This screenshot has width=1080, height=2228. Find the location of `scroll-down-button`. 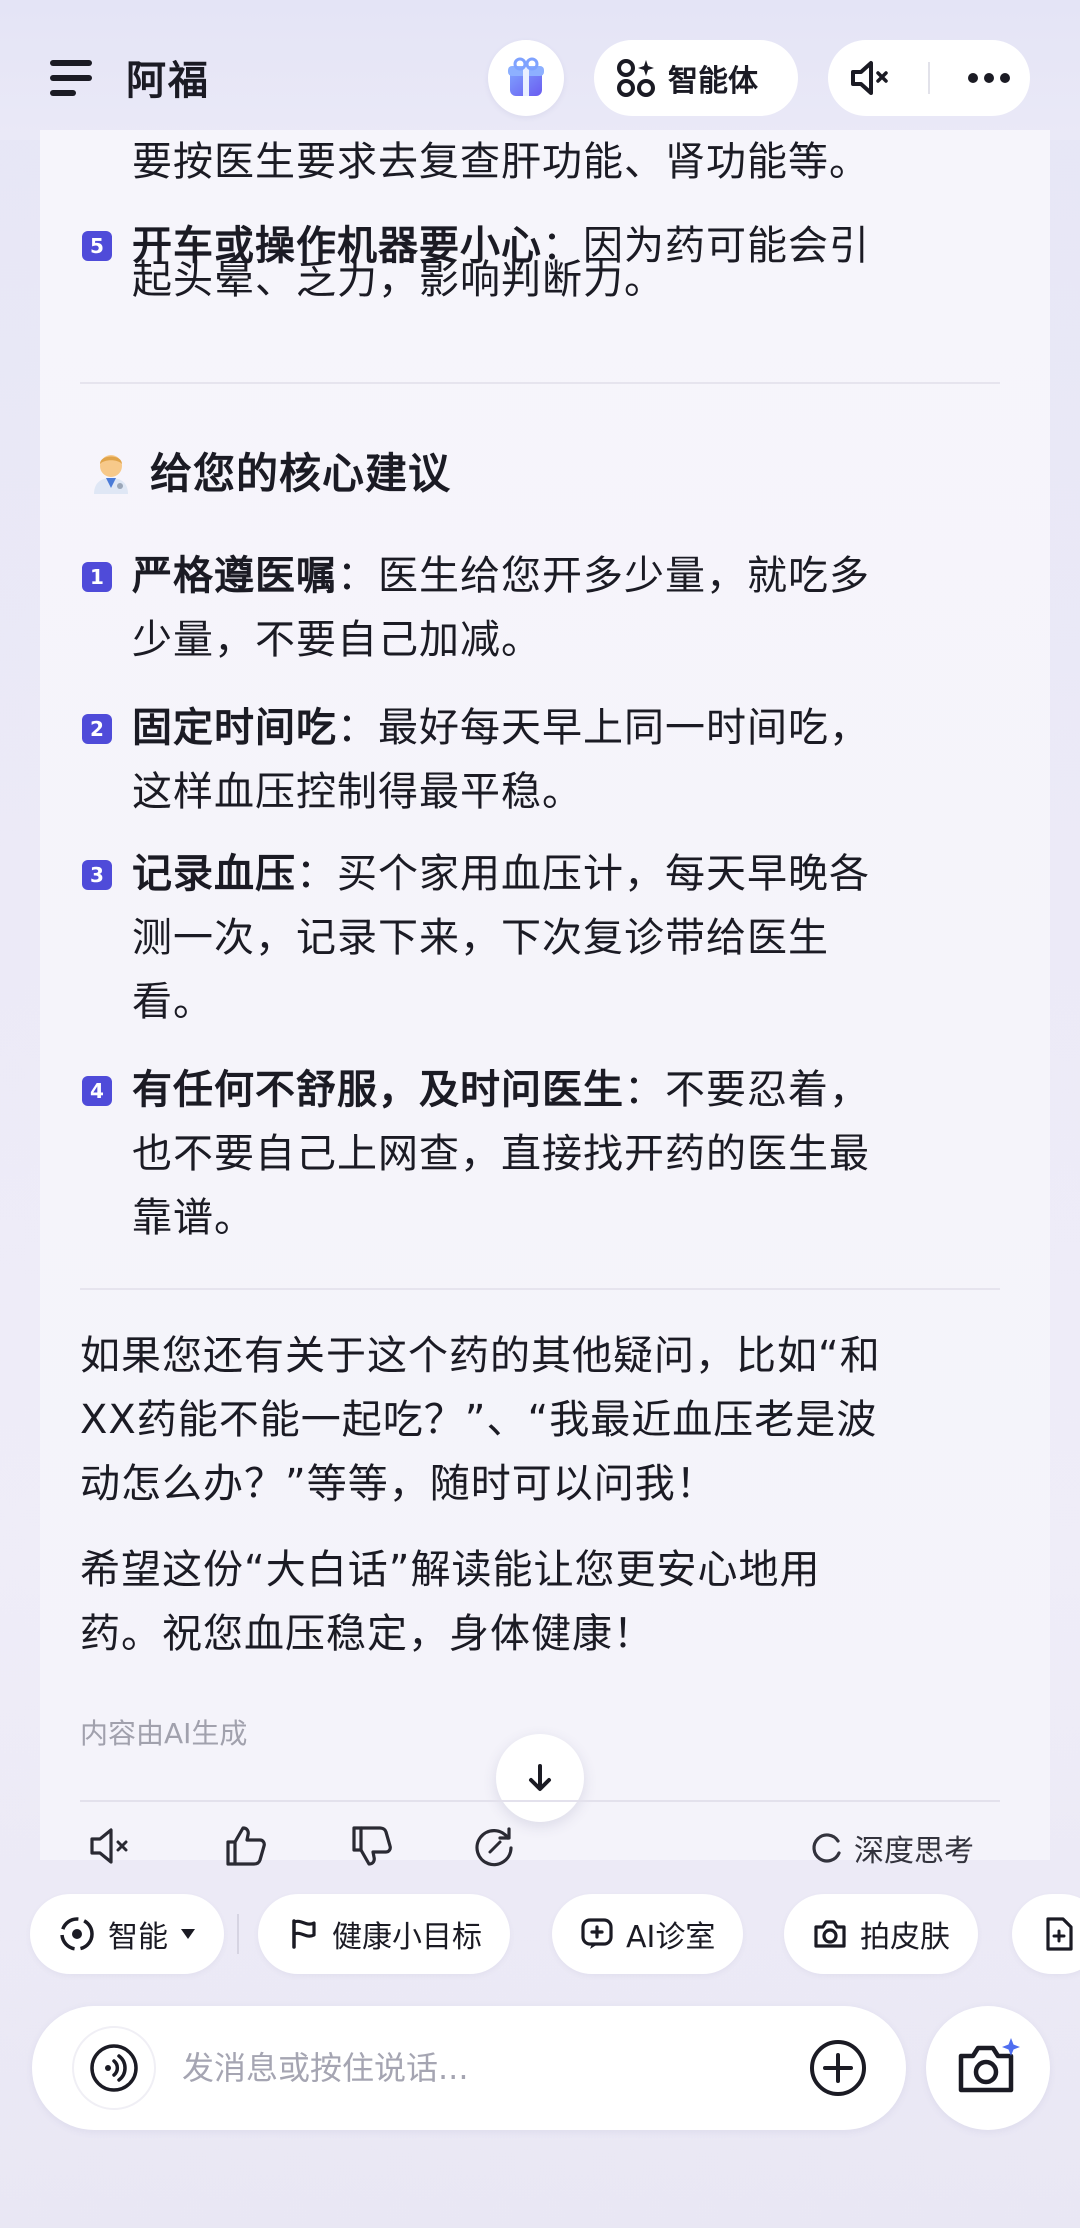

scroll-down-button is located at coordinates (540, 1778).